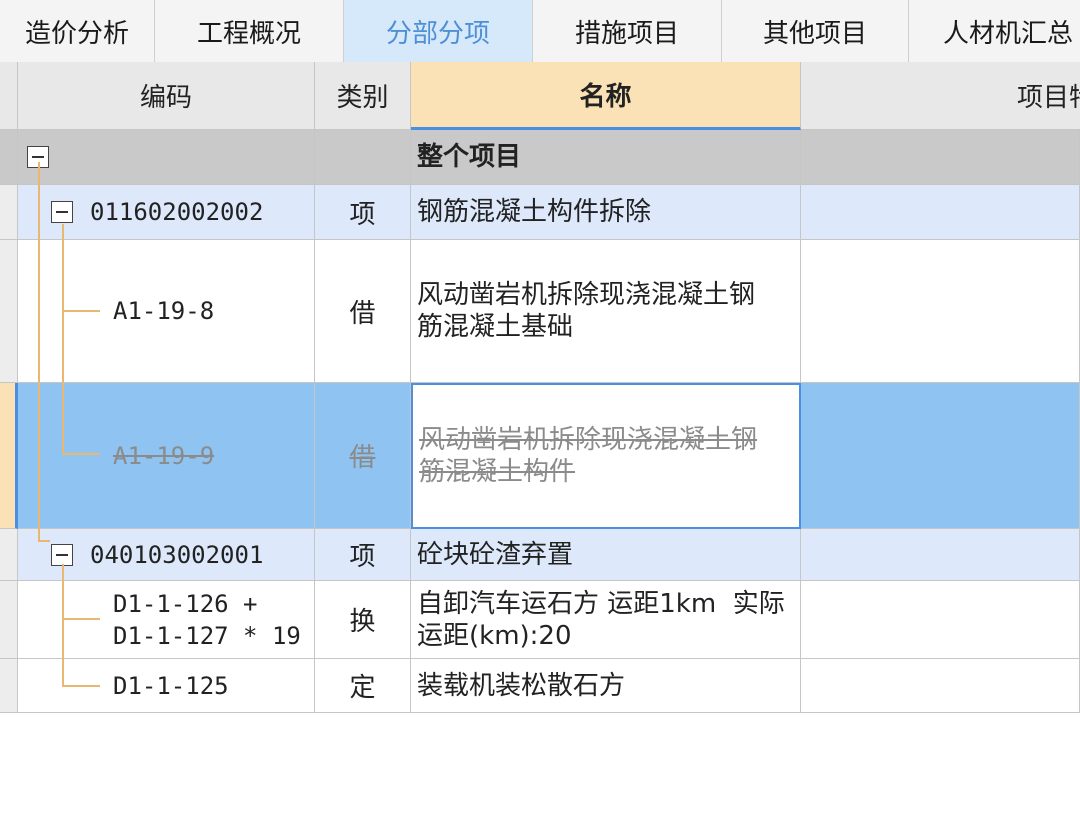 The width and height of the screenshot is (1080, 821). Describe the element at coordinates (177, 554) in the screenshot. I see `code-text: 040103002001` at that location.